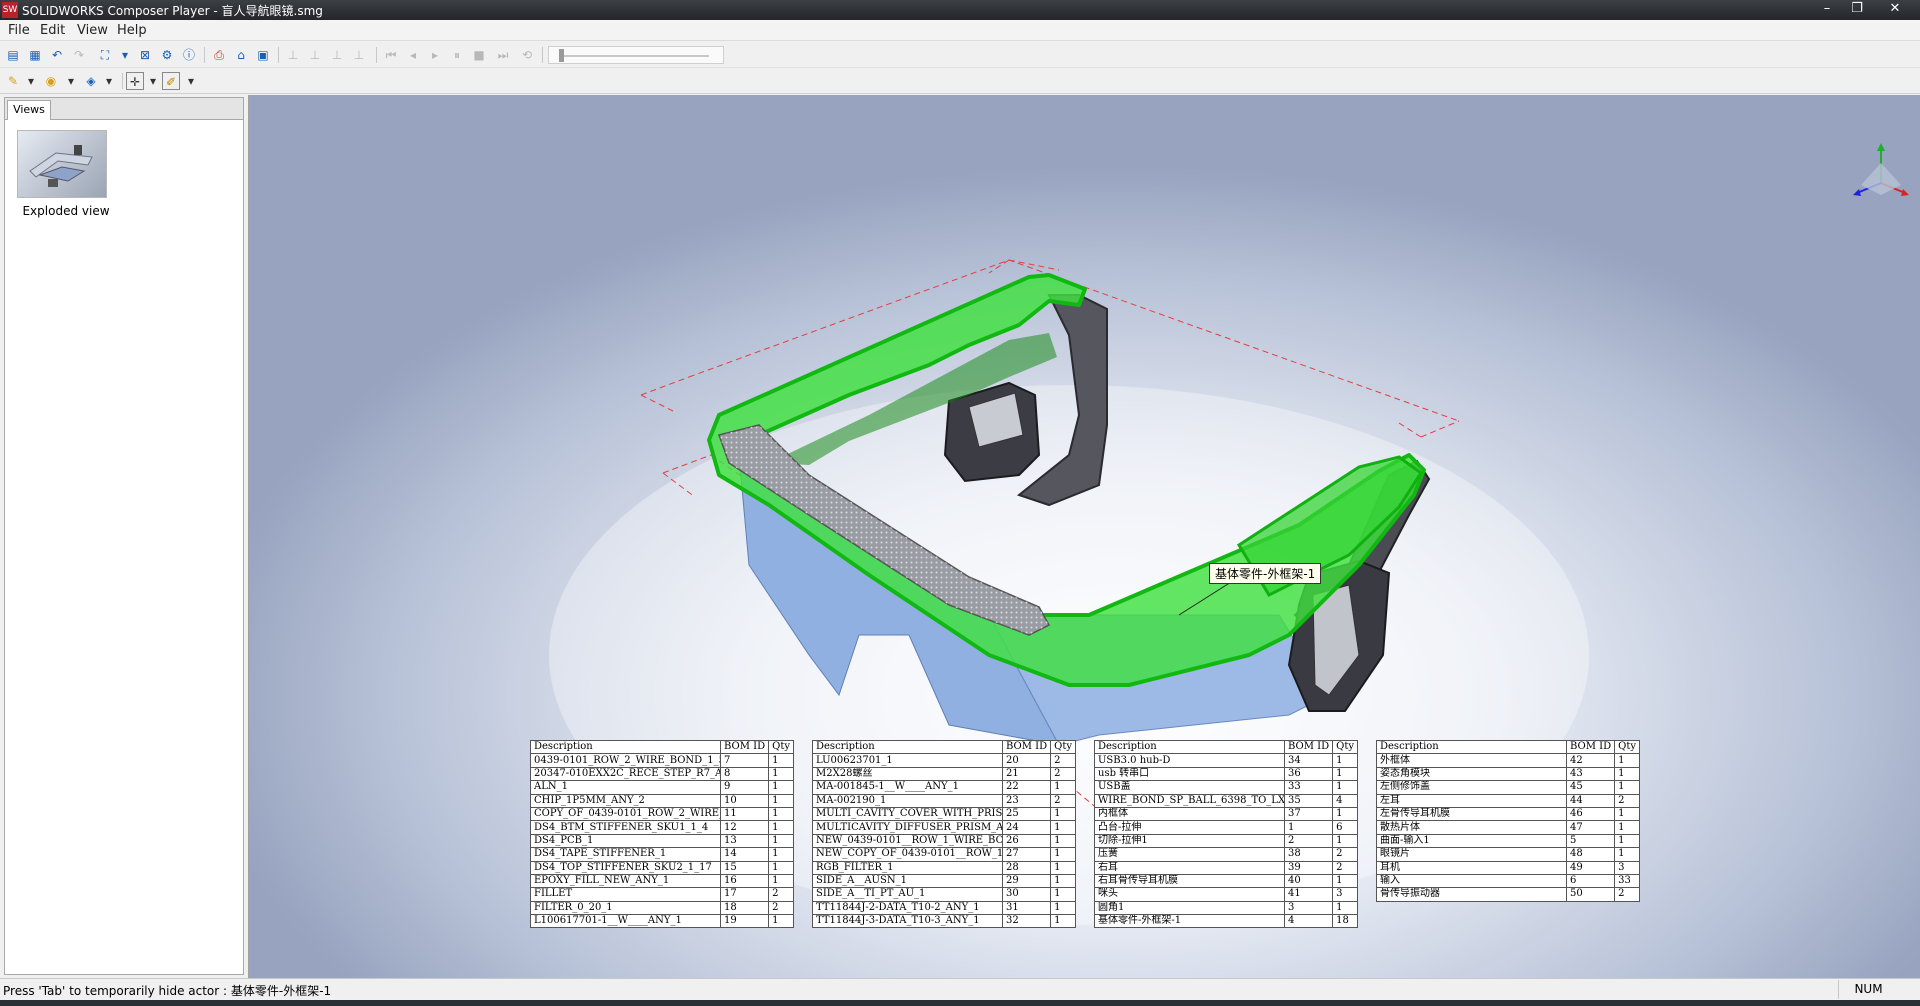 This screenshot has height=1006, width=1920. What do you see at coordinates (662, 881) in the screenshot?
I see `bom-row: EPOXY_FILL_NEW_ANY_1 16 1` at bounding box center [662, 881].